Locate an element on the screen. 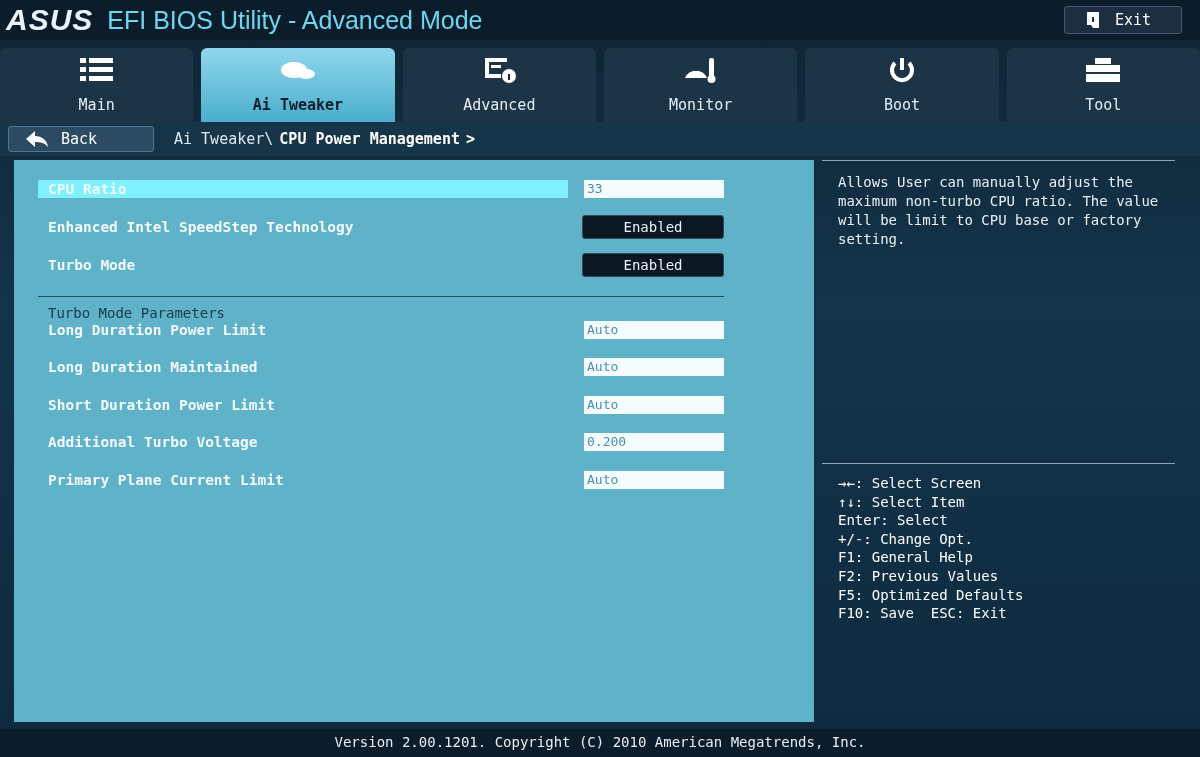  setting-label: Additional Turbo Voltage is located at coordinates (153, 442).